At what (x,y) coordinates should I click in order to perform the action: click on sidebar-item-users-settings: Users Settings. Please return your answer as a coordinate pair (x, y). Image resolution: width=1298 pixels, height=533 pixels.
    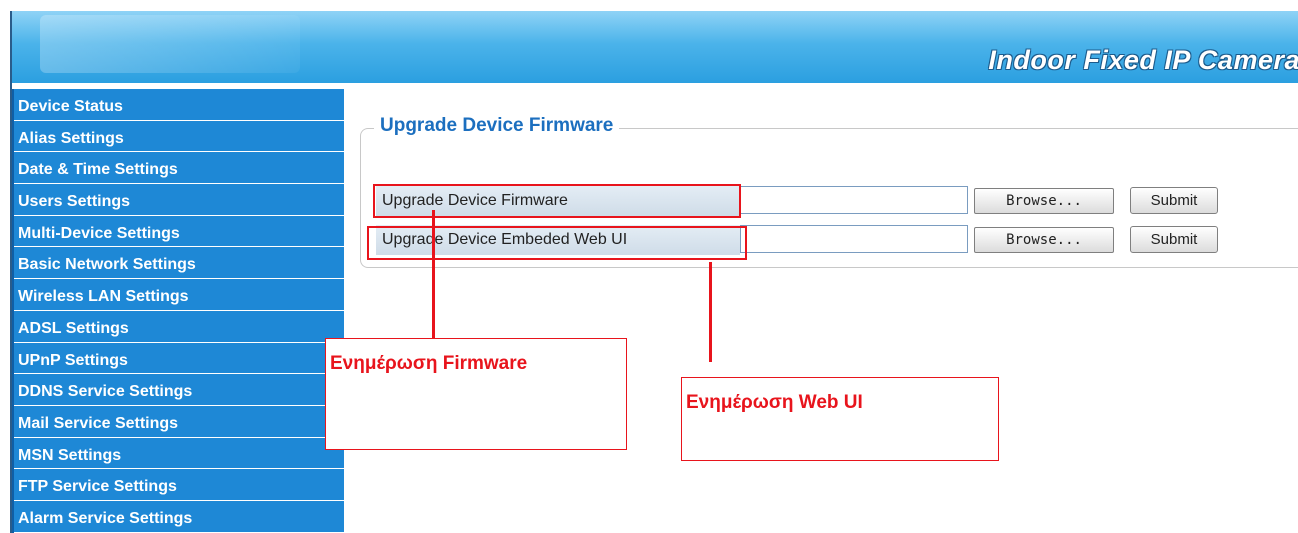
    Looking at the image, I should click on (179, 200).